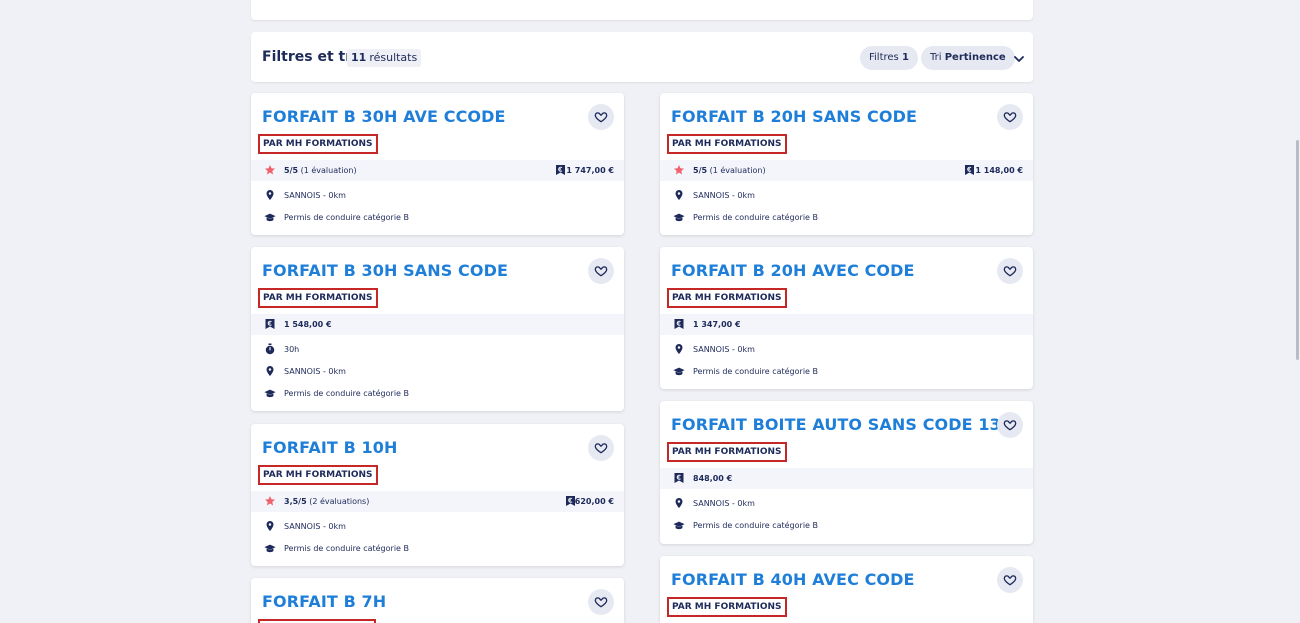 This screenshot has height=623, width=1300. I want to click on card-title: FORFAIT B 10H, so click(330, 447).